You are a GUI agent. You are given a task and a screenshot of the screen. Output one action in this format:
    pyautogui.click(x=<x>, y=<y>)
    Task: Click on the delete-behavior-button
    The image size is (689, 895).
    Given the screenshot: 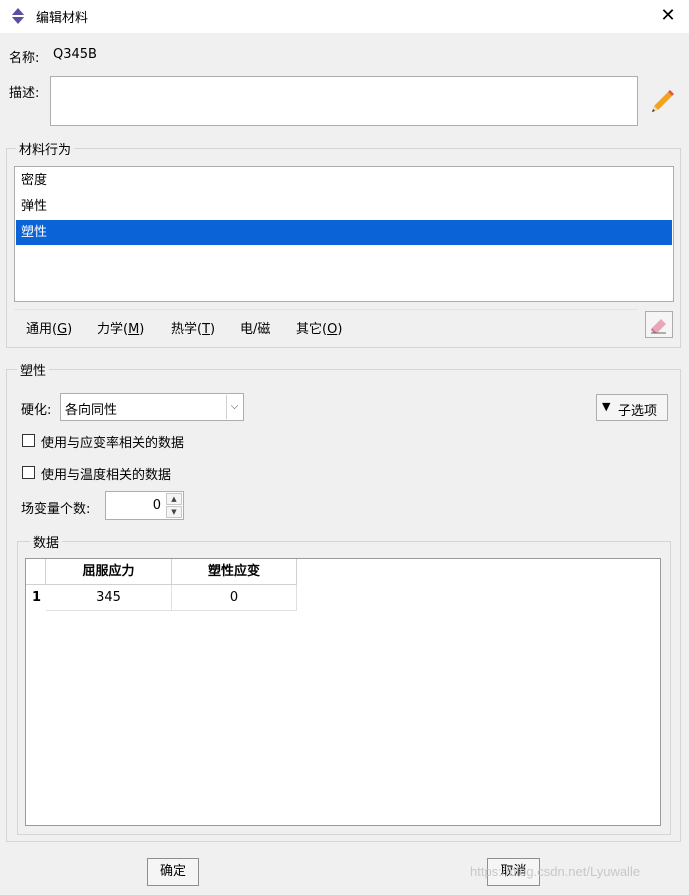 What is the action you would take?
    pyautogui.click(x=659, y=324)
    